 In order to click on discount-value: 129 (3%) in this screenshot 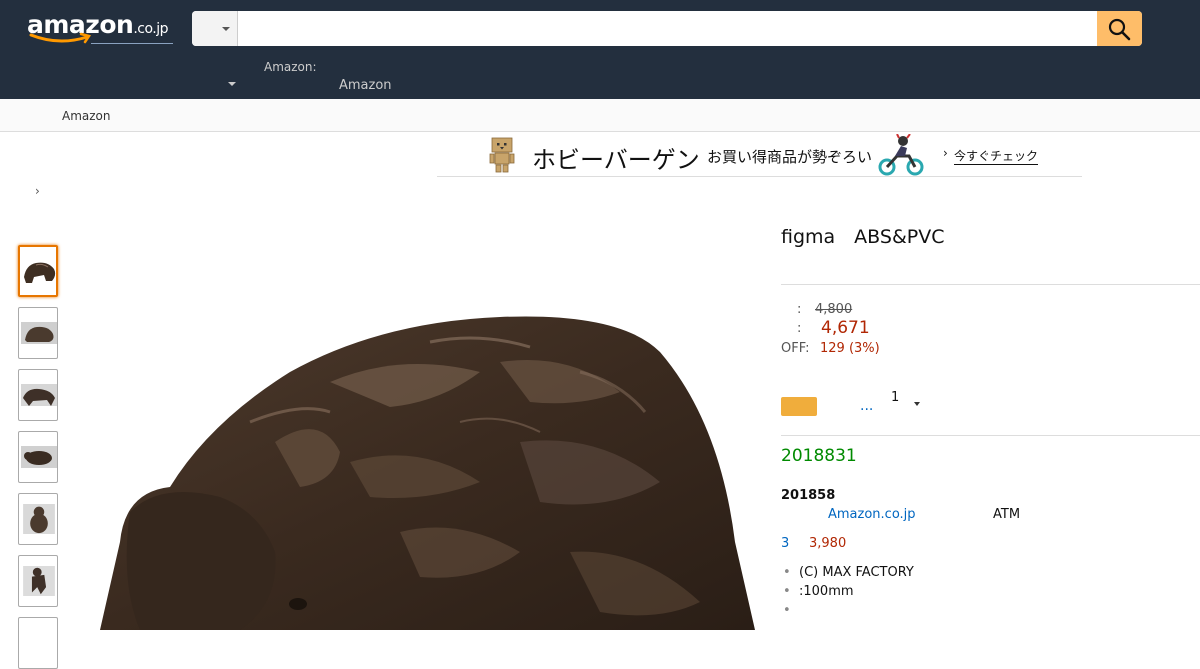, I will do `click(850, 348)`.